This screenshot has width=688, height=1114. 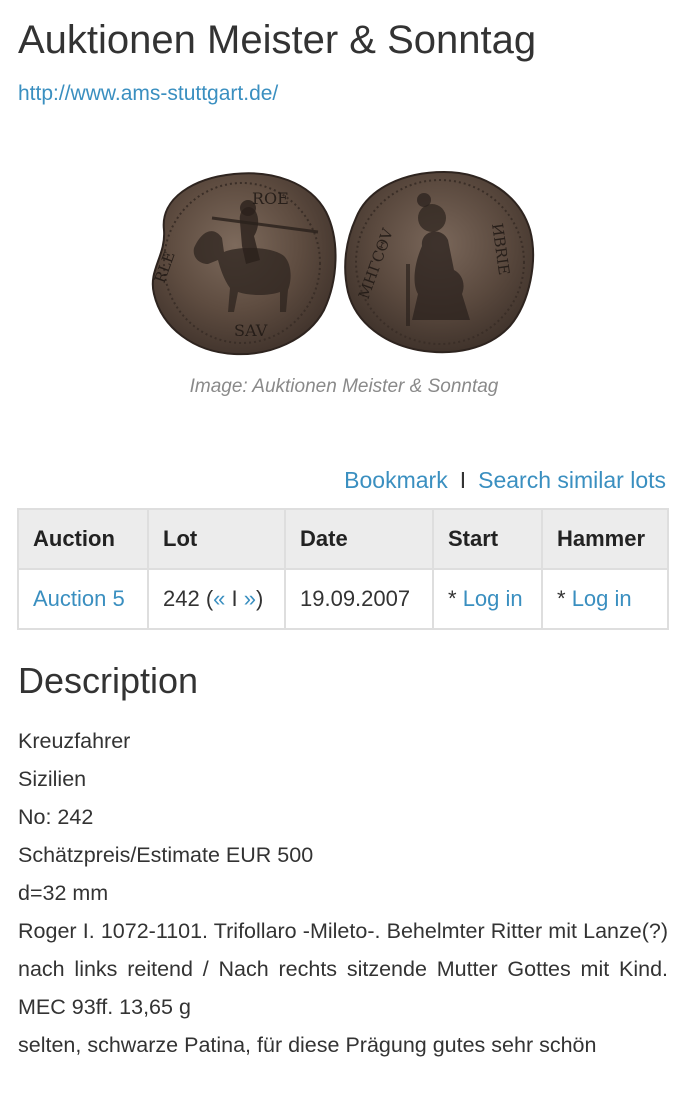 I want to click on lot-nav-separator: I, so click(x=234, y=598).